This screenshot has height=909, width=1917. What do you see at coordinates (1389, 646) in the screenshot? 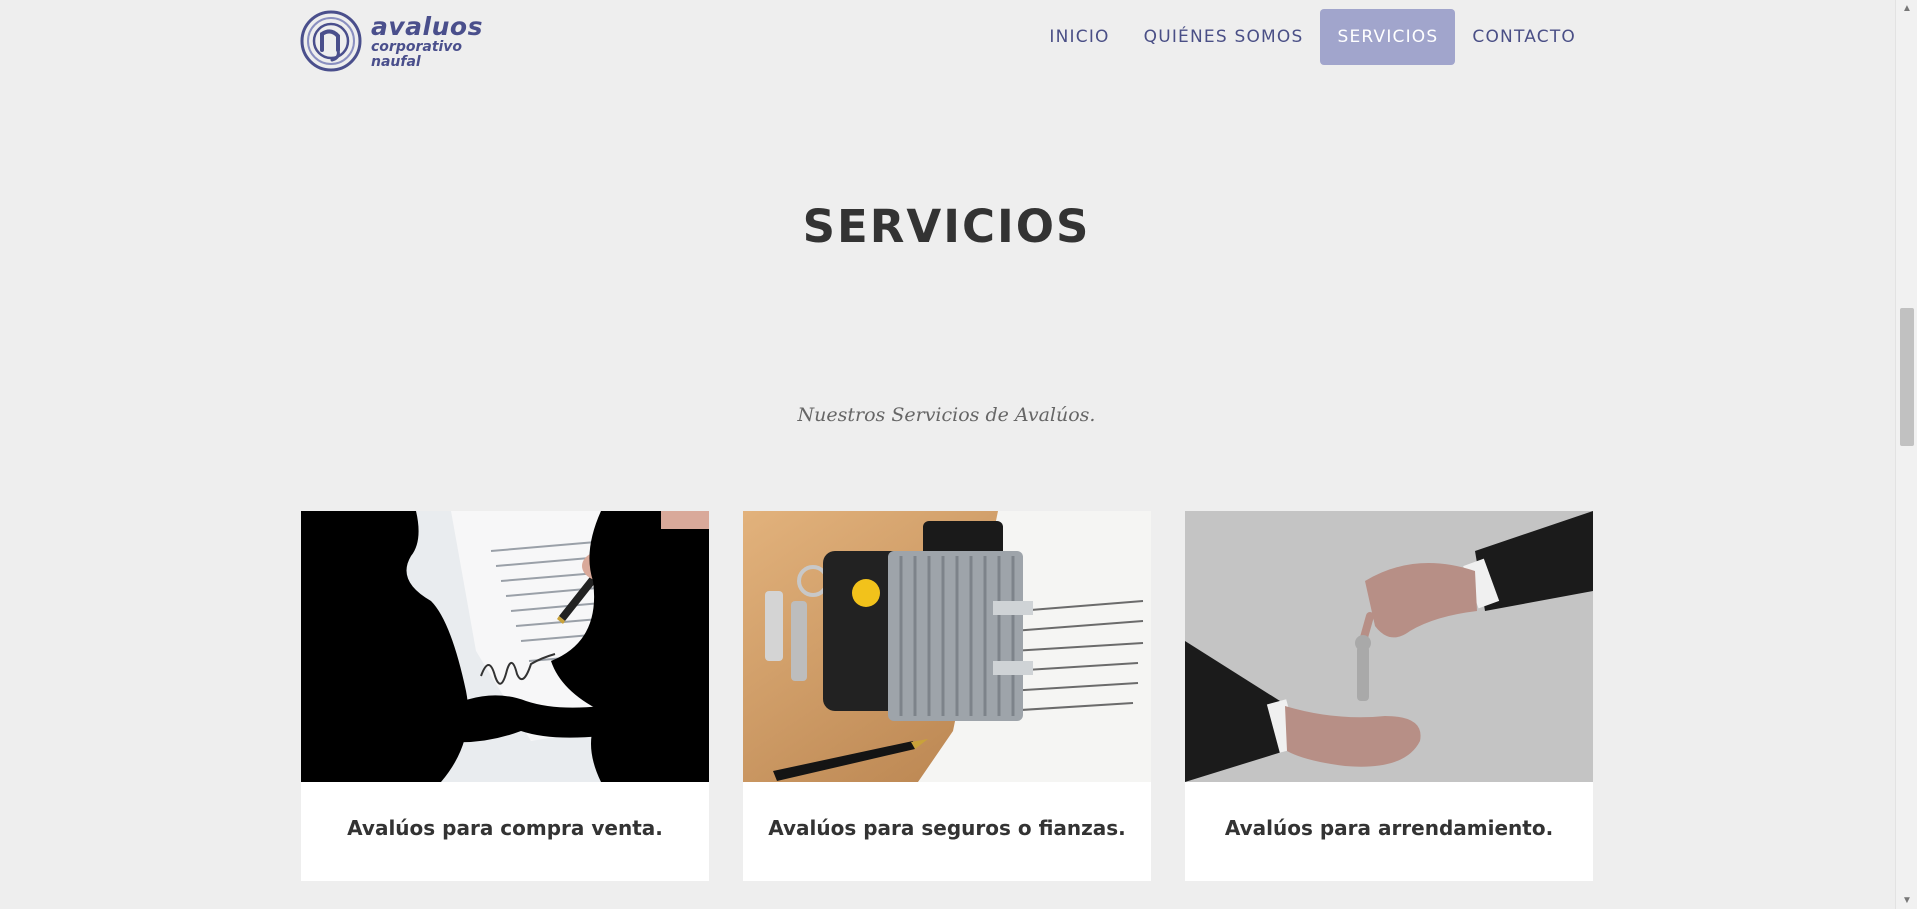
I see `key-handover-photo` at bounding box center [1389, 646].